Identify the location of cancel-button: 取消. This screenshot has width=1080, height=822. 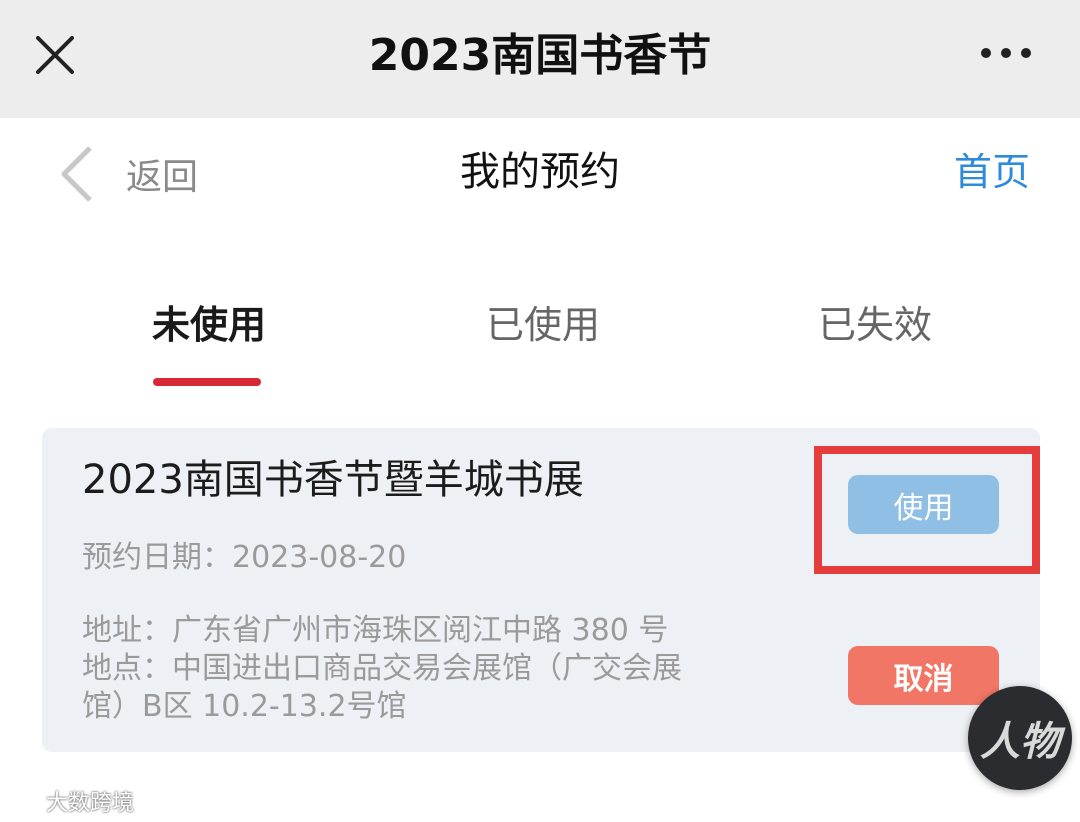
(923, 675).